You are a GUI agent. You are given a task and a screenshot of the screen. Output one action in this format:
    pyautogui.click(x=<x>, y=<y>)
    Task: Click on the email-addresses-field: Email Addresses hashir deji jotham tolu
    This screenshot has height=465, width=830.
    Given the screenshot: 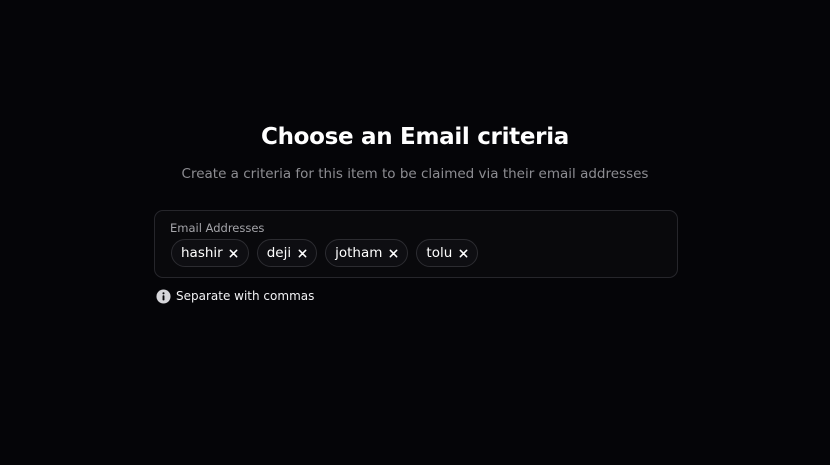 What is the action you would take?
    pyautogui.click(x=416, y=244)
    